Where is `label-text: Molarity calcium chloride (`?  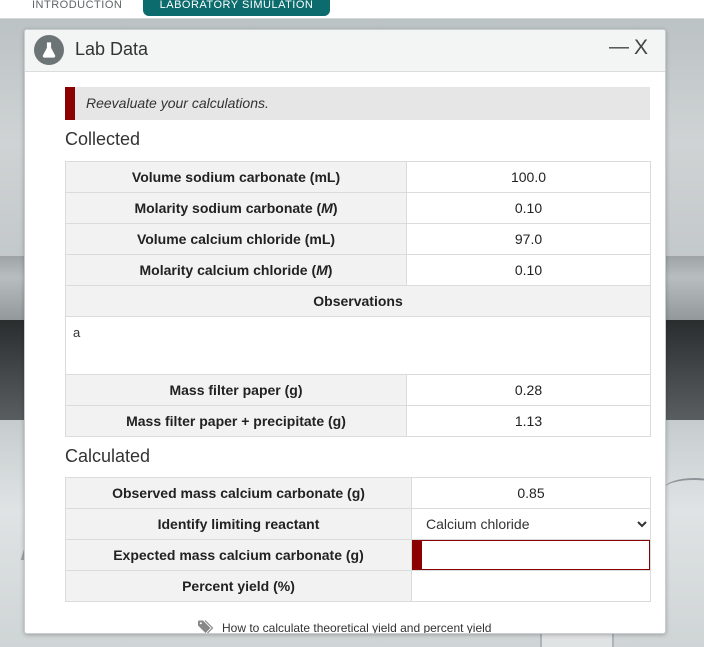 label-text: Molarity calcium chloride ( is located at coordinates (228, 270).